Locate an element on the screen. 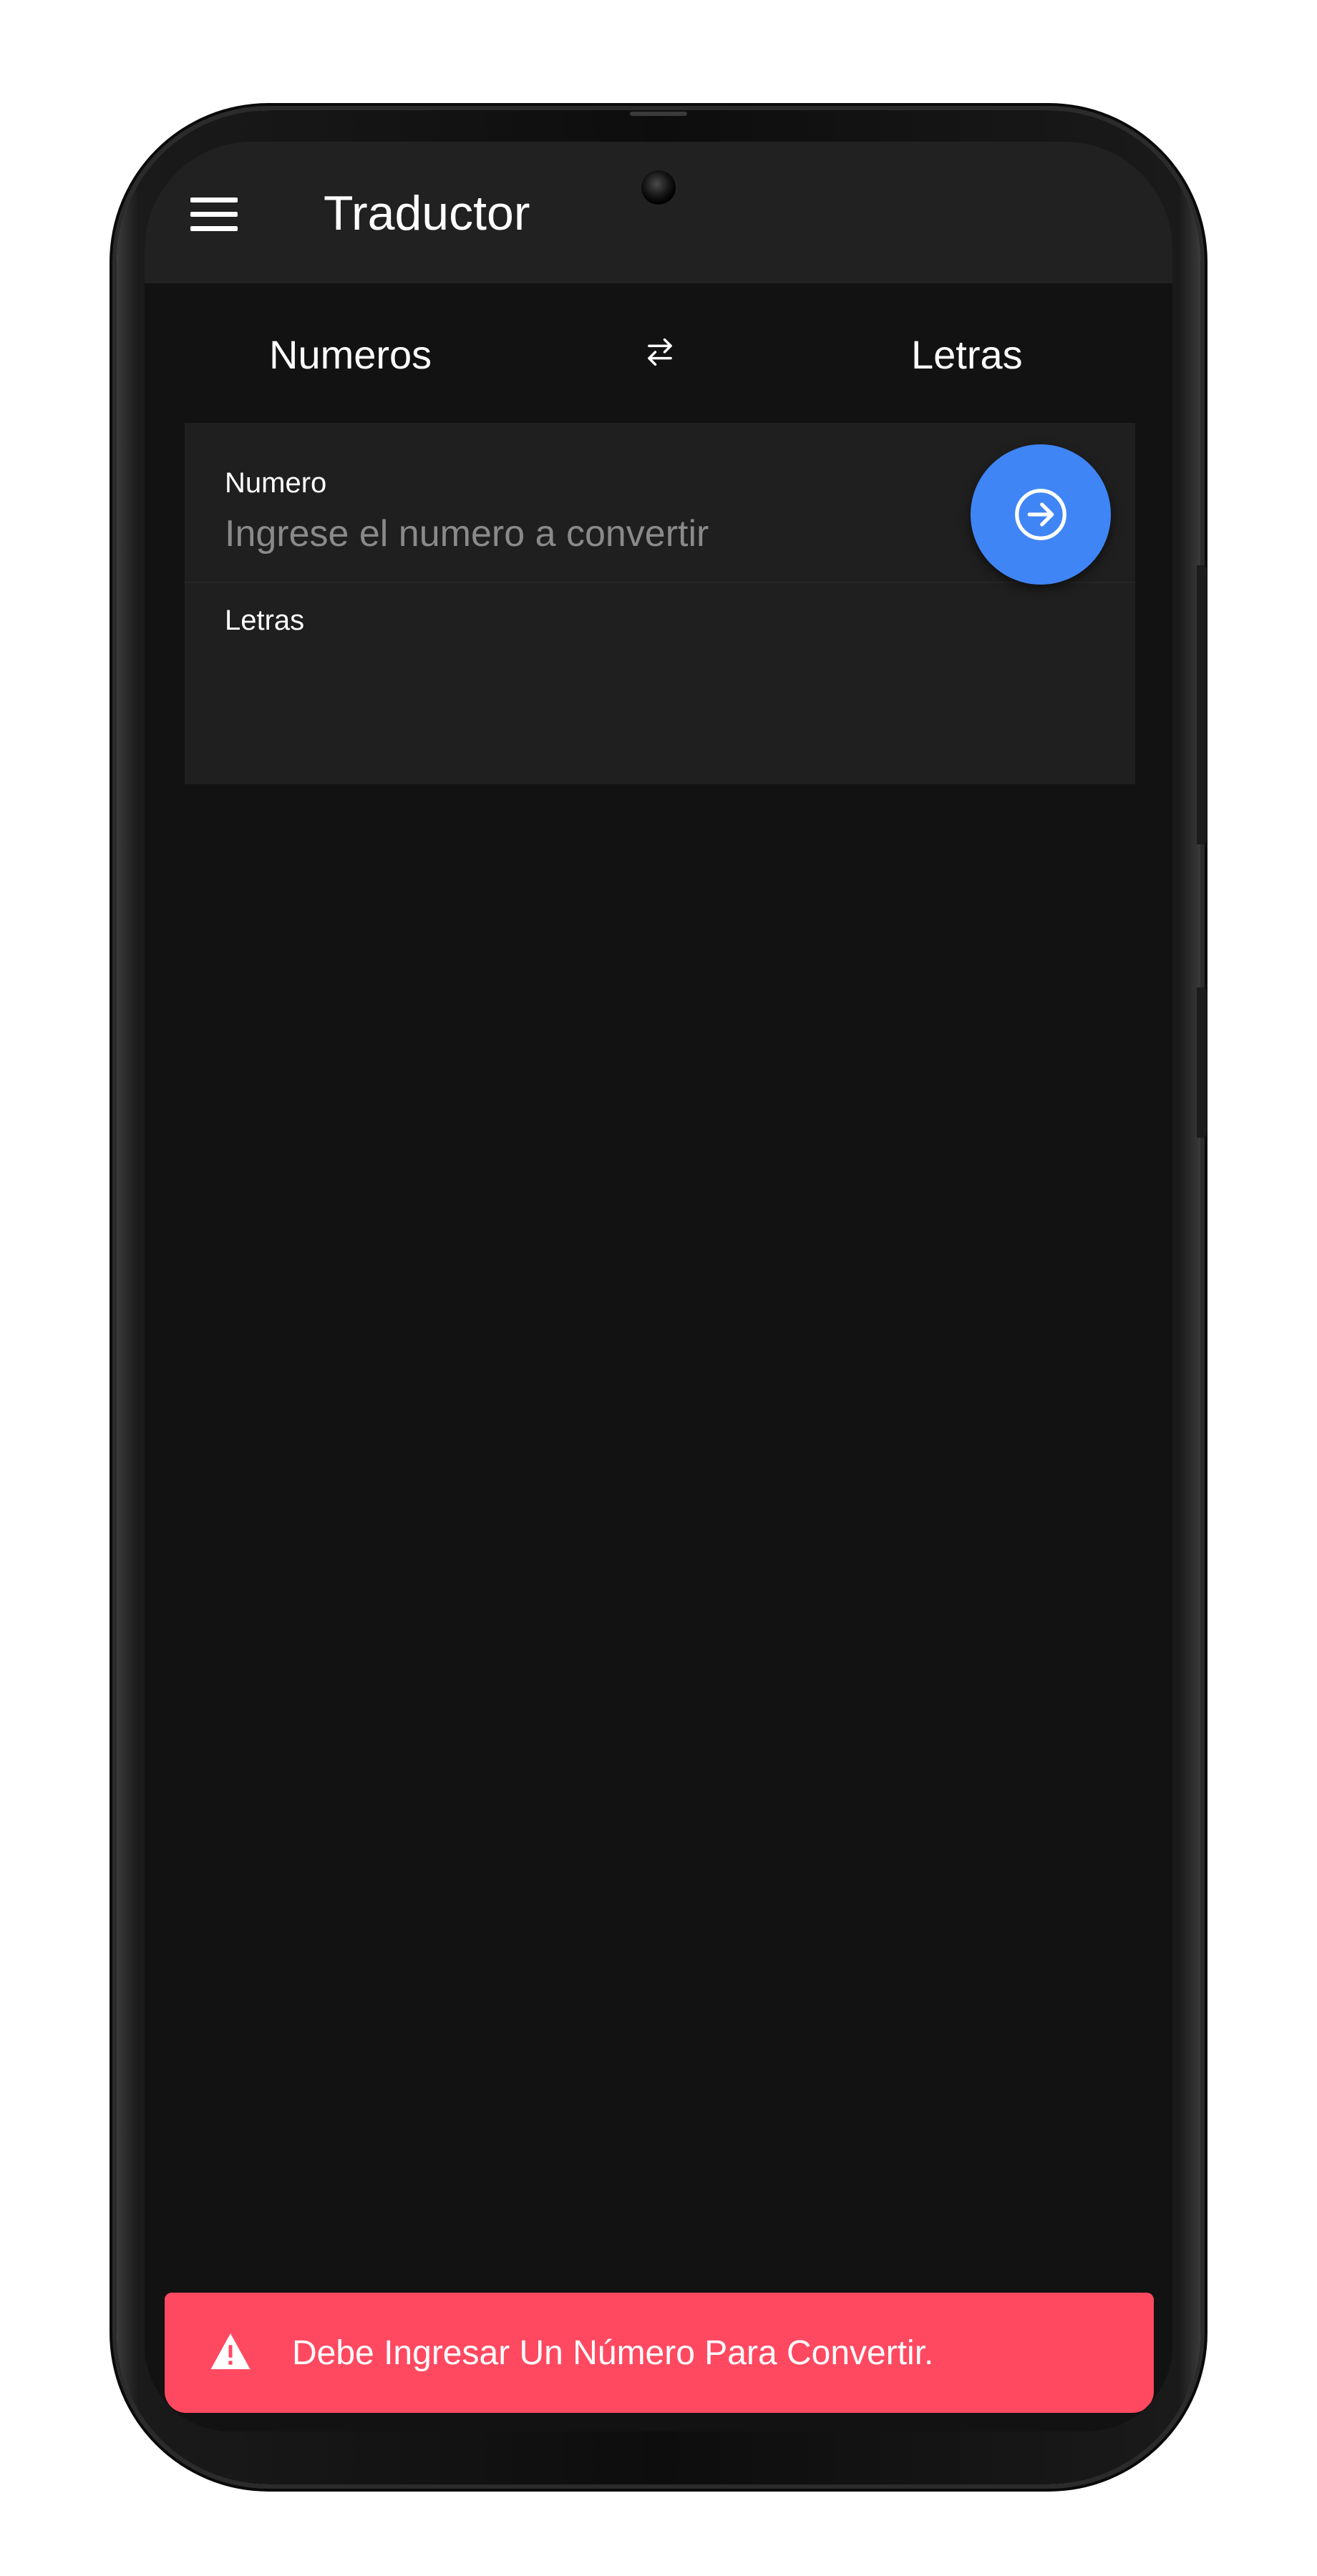 This screenshot has height=2576, width=1317. target-language-button: Letras is located at coordinates (967, 355).